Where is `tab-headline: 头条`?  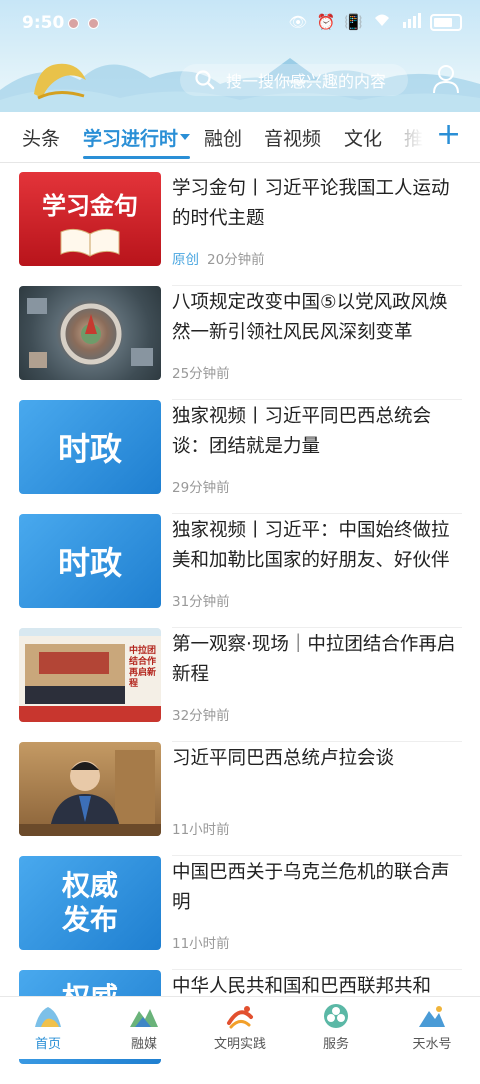 tab-headline: 头条 is located at coordinates (41, 137).